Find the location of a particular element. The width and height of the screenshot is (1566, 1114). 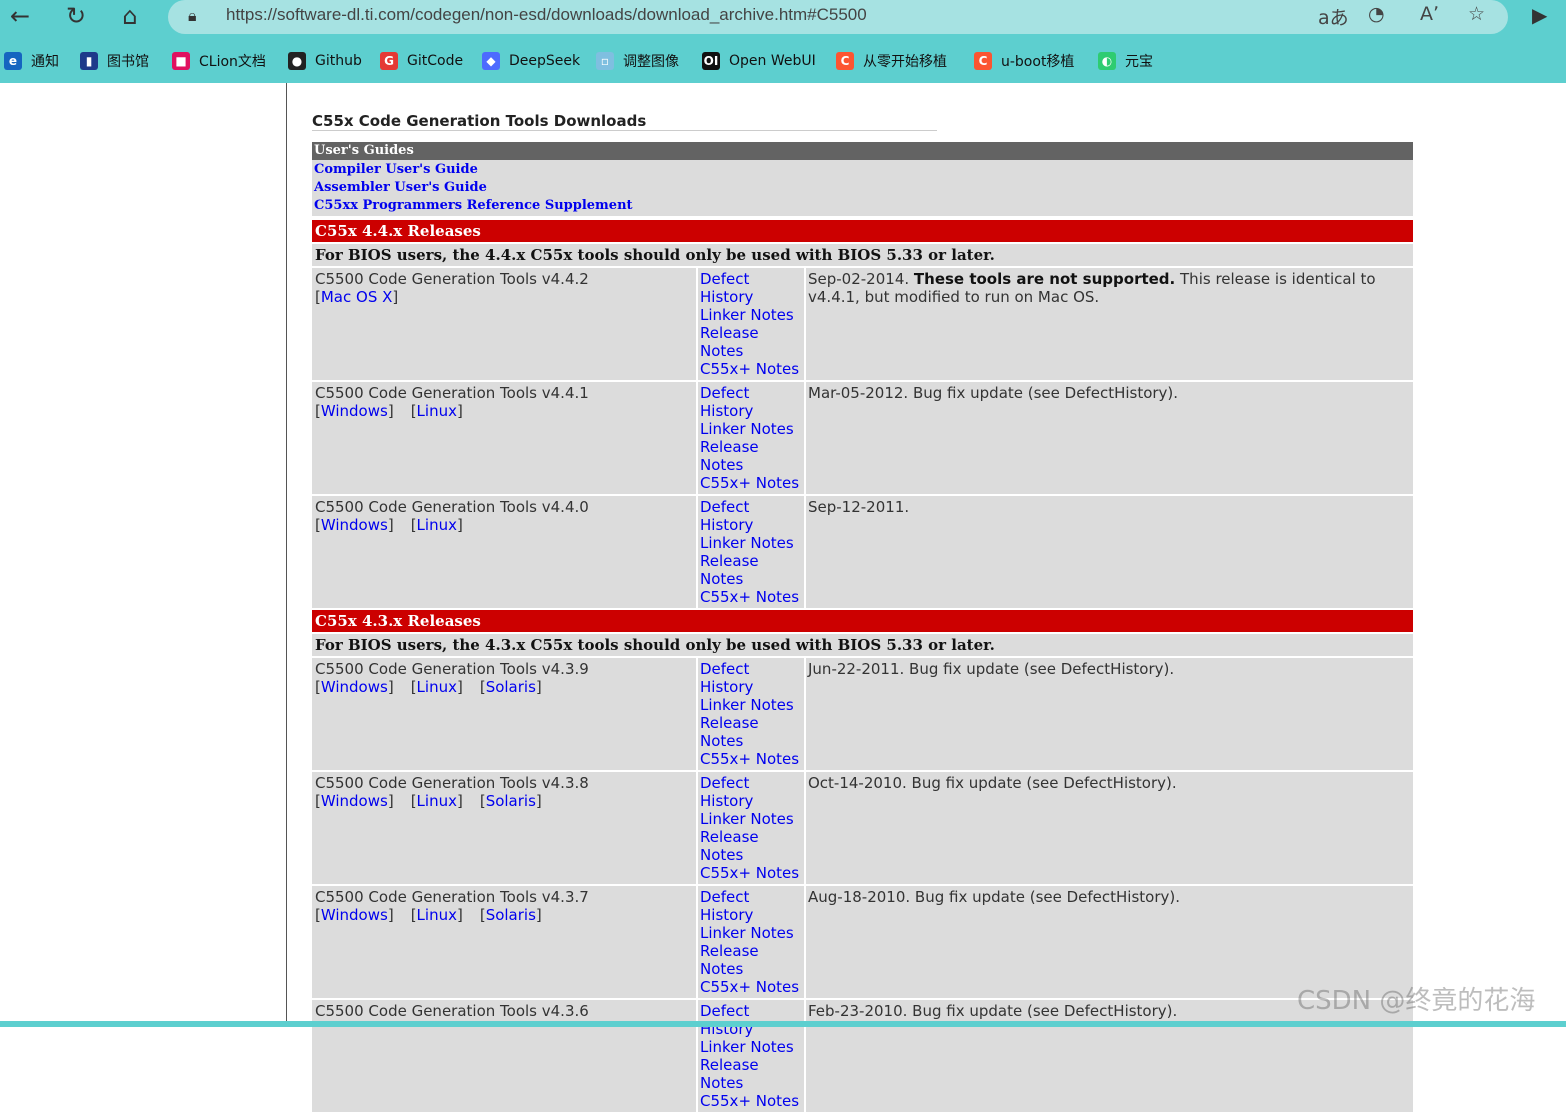

home-icon: ⌂ is located at coordinates (130, 16).